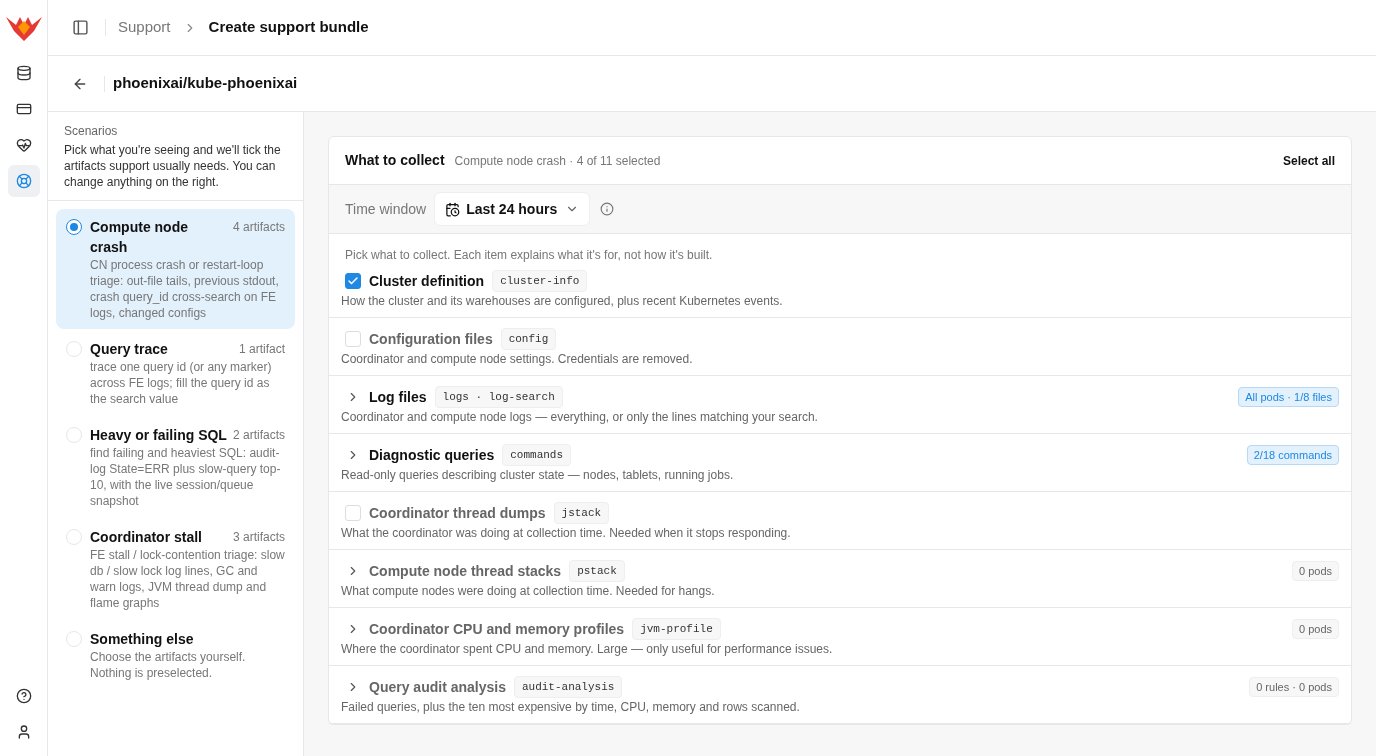 The image size is (1376, 756). Describe the element at coordinates (181, 383) in the screenshot. I see `scenario-description: trace one query id (or any marker) across FE logs; fill the query id as the search value` at that location.